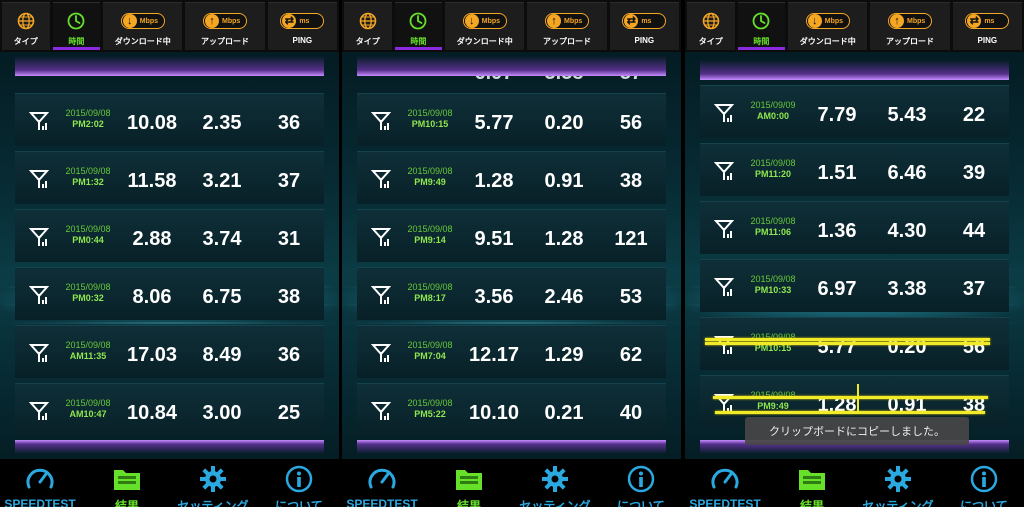 Image resolution: width=1024 pixels, height=507 pixels. Describe the element at coordinates (631, 239) in the screenshot. I see `ping-value: 121` at that location.